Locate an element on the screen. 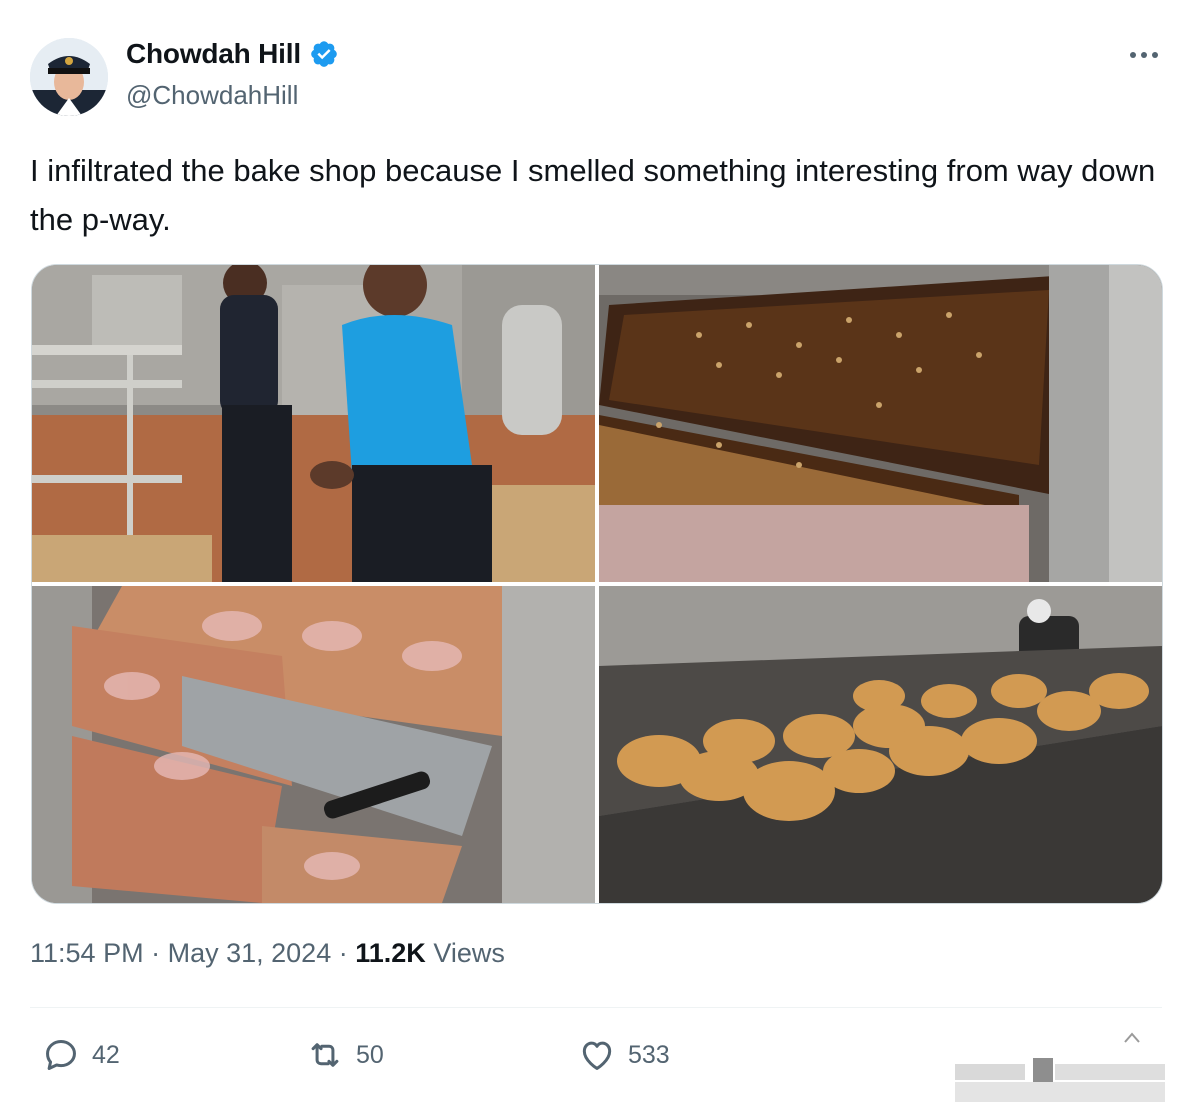 This screenshot has height=1115, width=1201. retweet-count: 50 is located at coordinates (370, 1054).